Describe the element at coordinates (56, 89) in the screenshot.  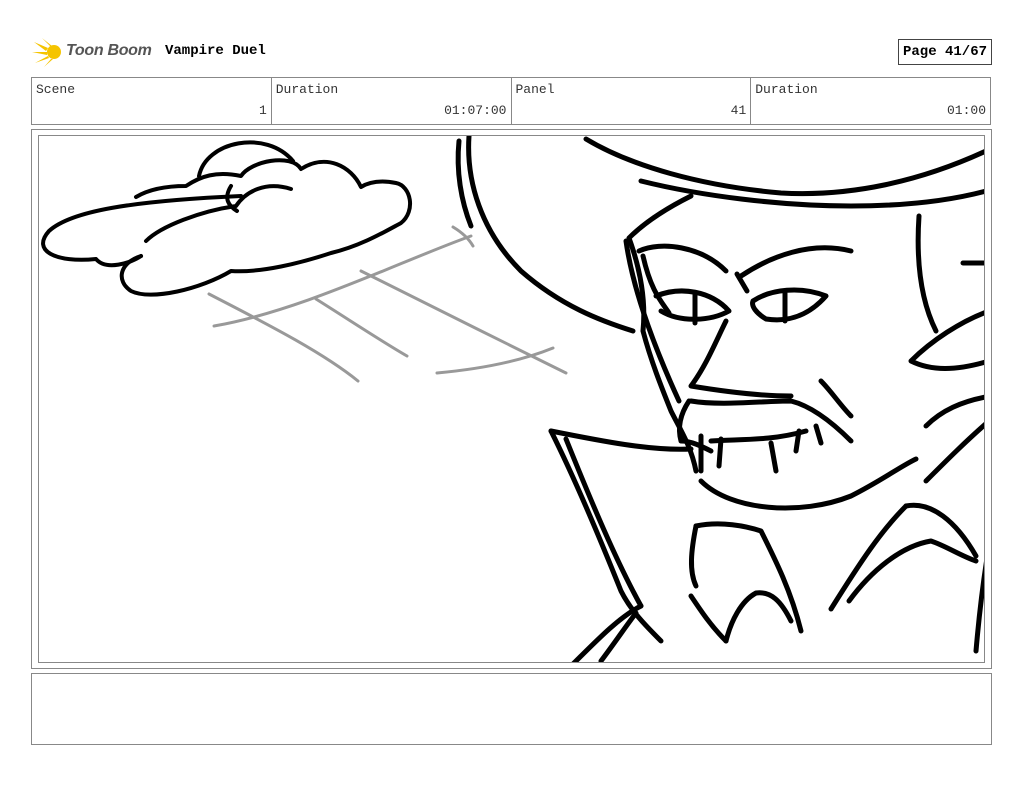
I see `scene-label: Scene` at that location.